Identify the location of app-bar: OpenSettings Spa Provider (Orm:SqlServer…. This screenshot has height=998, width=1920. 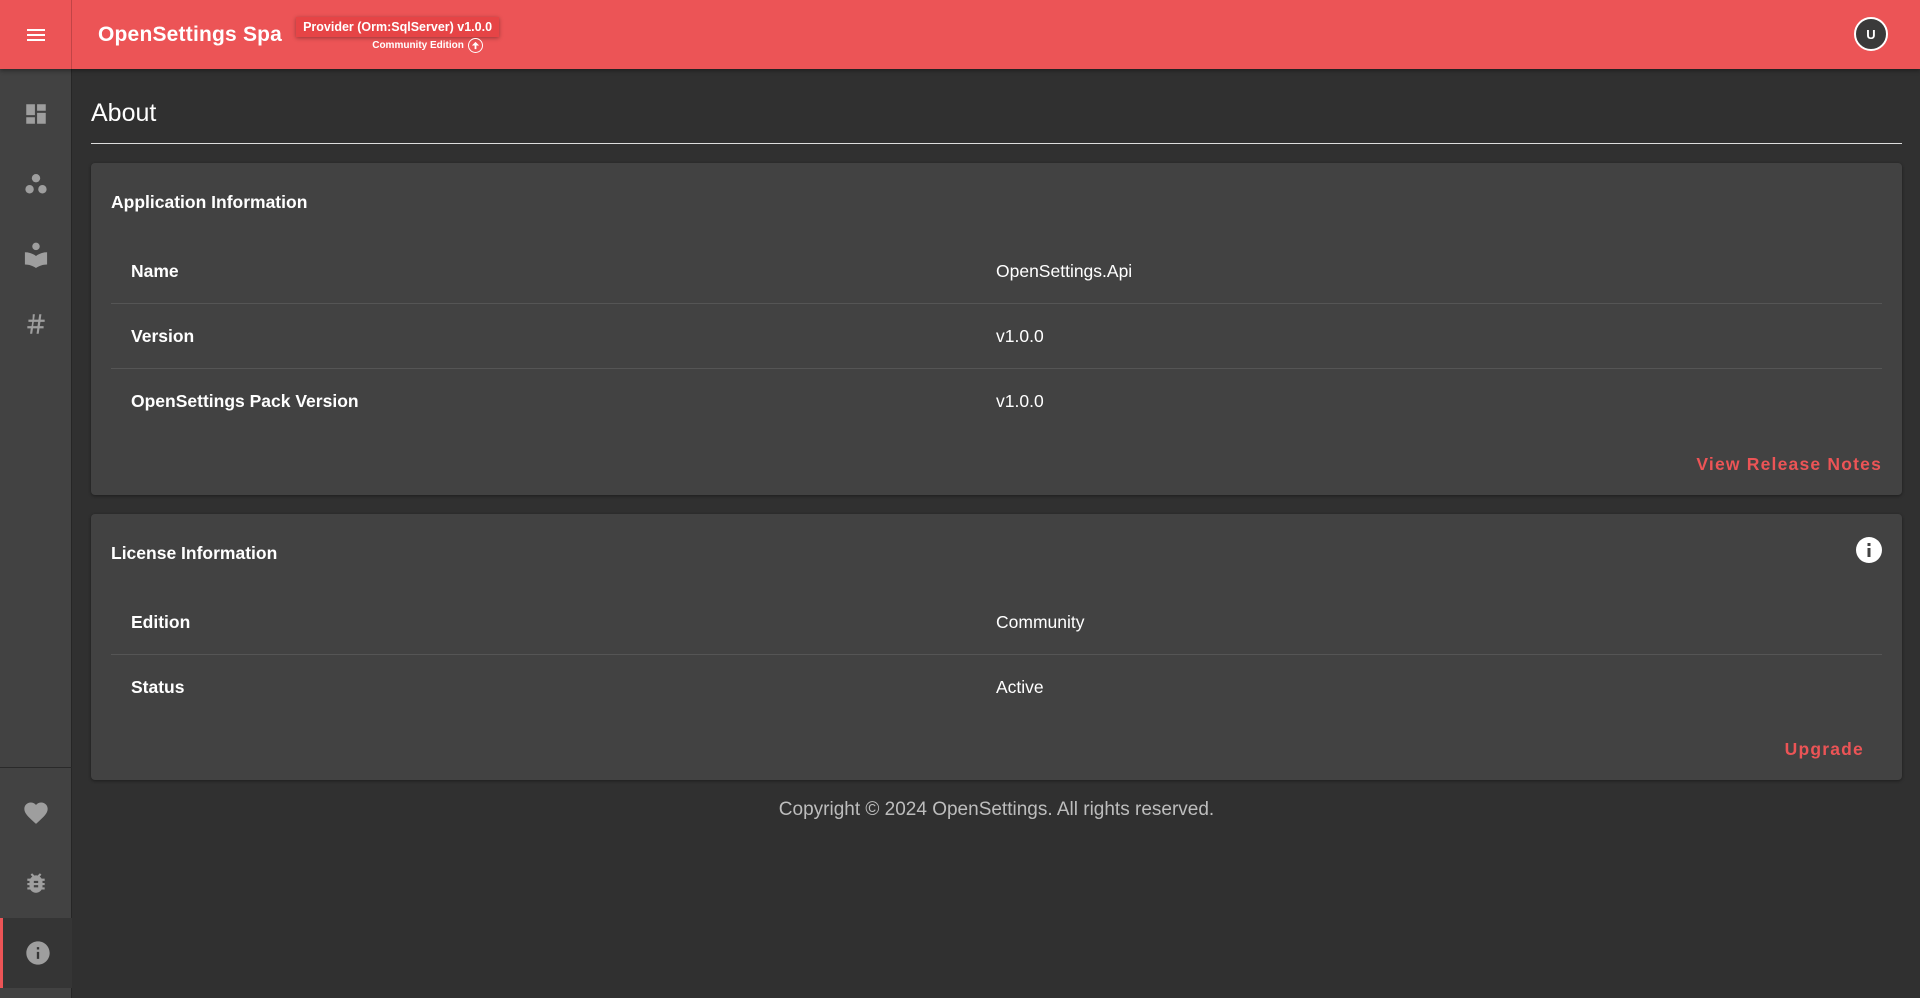
(960, 34).